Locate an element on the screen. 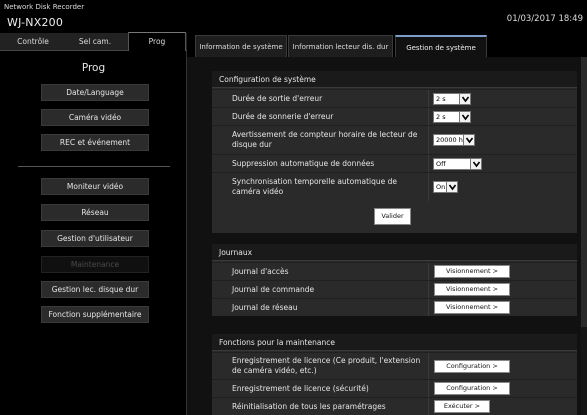 This screenshot has width=587, height=415. menu-date-language: Date/Language is located at coordinates (95, 92).